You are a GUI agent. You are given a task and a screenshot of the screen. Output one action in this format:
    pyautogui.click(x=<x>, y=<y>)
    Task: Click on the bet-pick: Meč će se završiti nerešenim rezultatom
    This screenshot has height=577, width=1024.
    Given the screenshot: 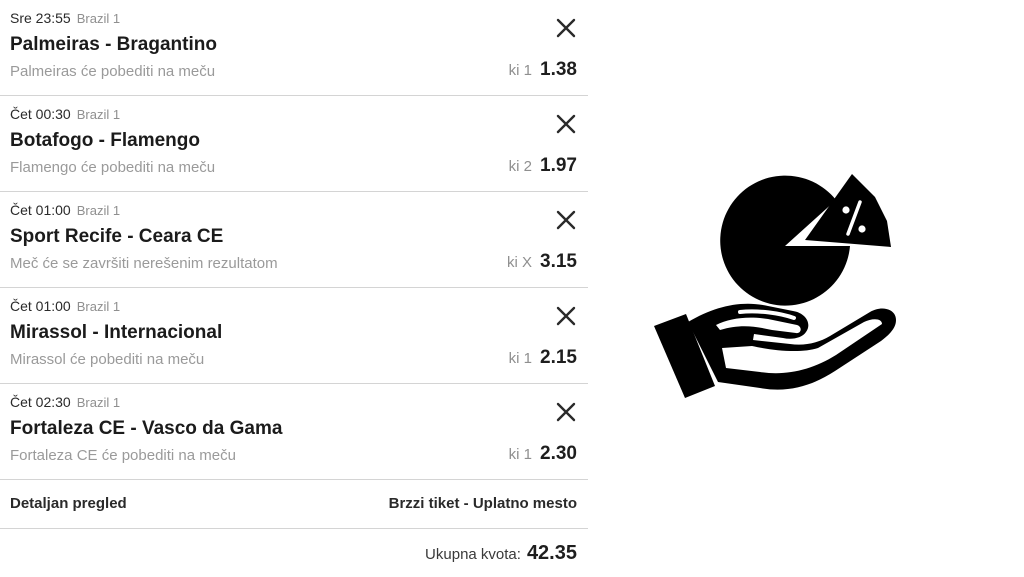 What is the action you would take?
    pyautogui.click(x=144, y=263)
    